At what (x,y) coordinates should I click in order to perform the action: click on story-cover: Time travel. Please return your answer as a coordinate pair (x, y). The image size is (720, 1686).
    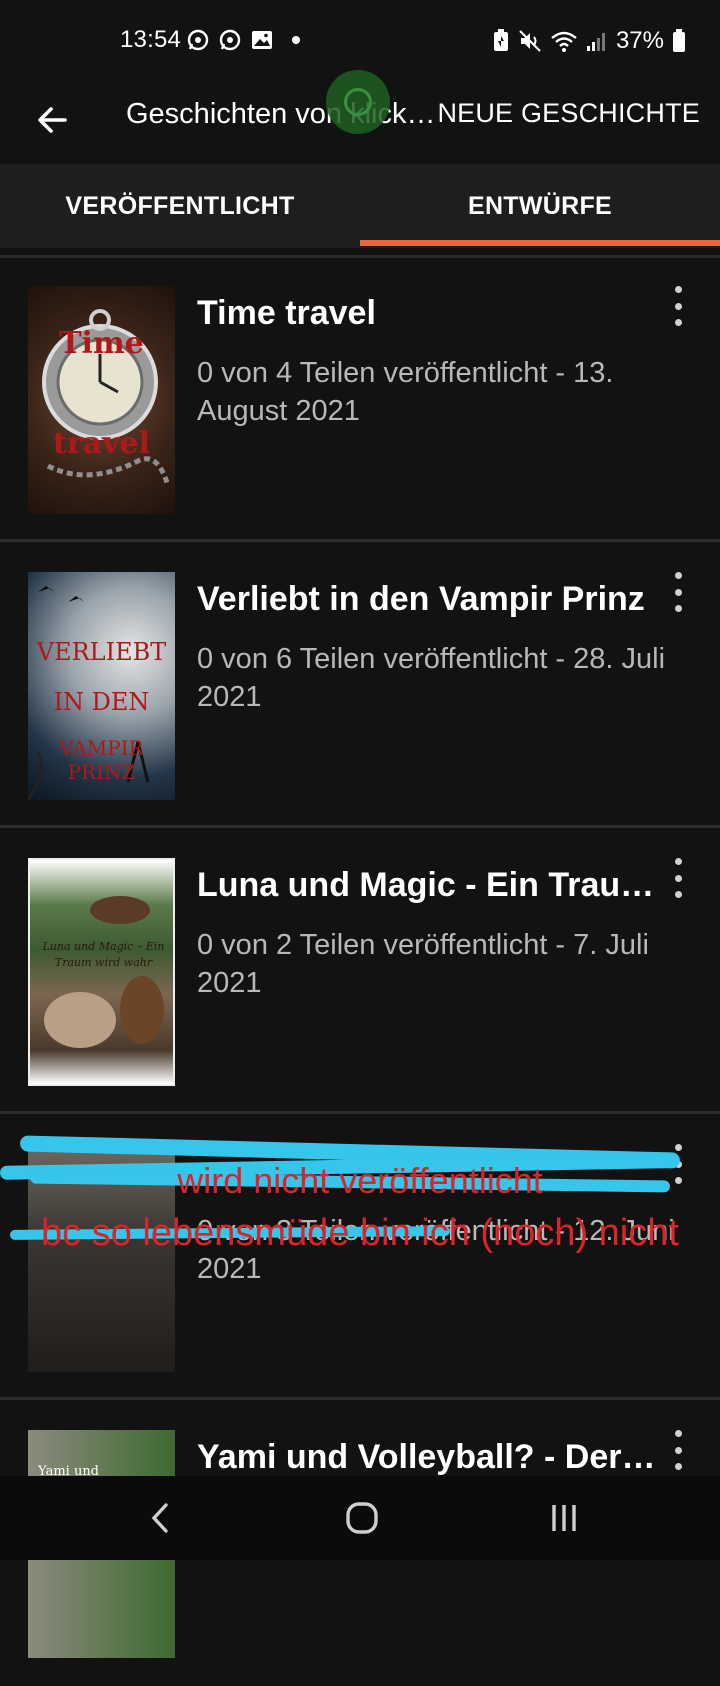
    Looking at the image, I should click on (101, 400).